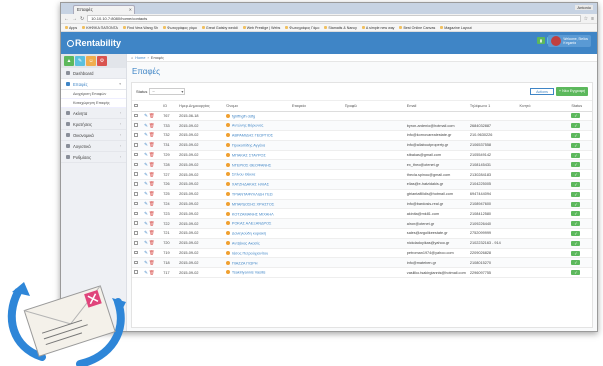 The width and height of the screenshot is (603, 366). I want to click on cell-name: Αντώνης Βόρωνας, so click(257, 126).